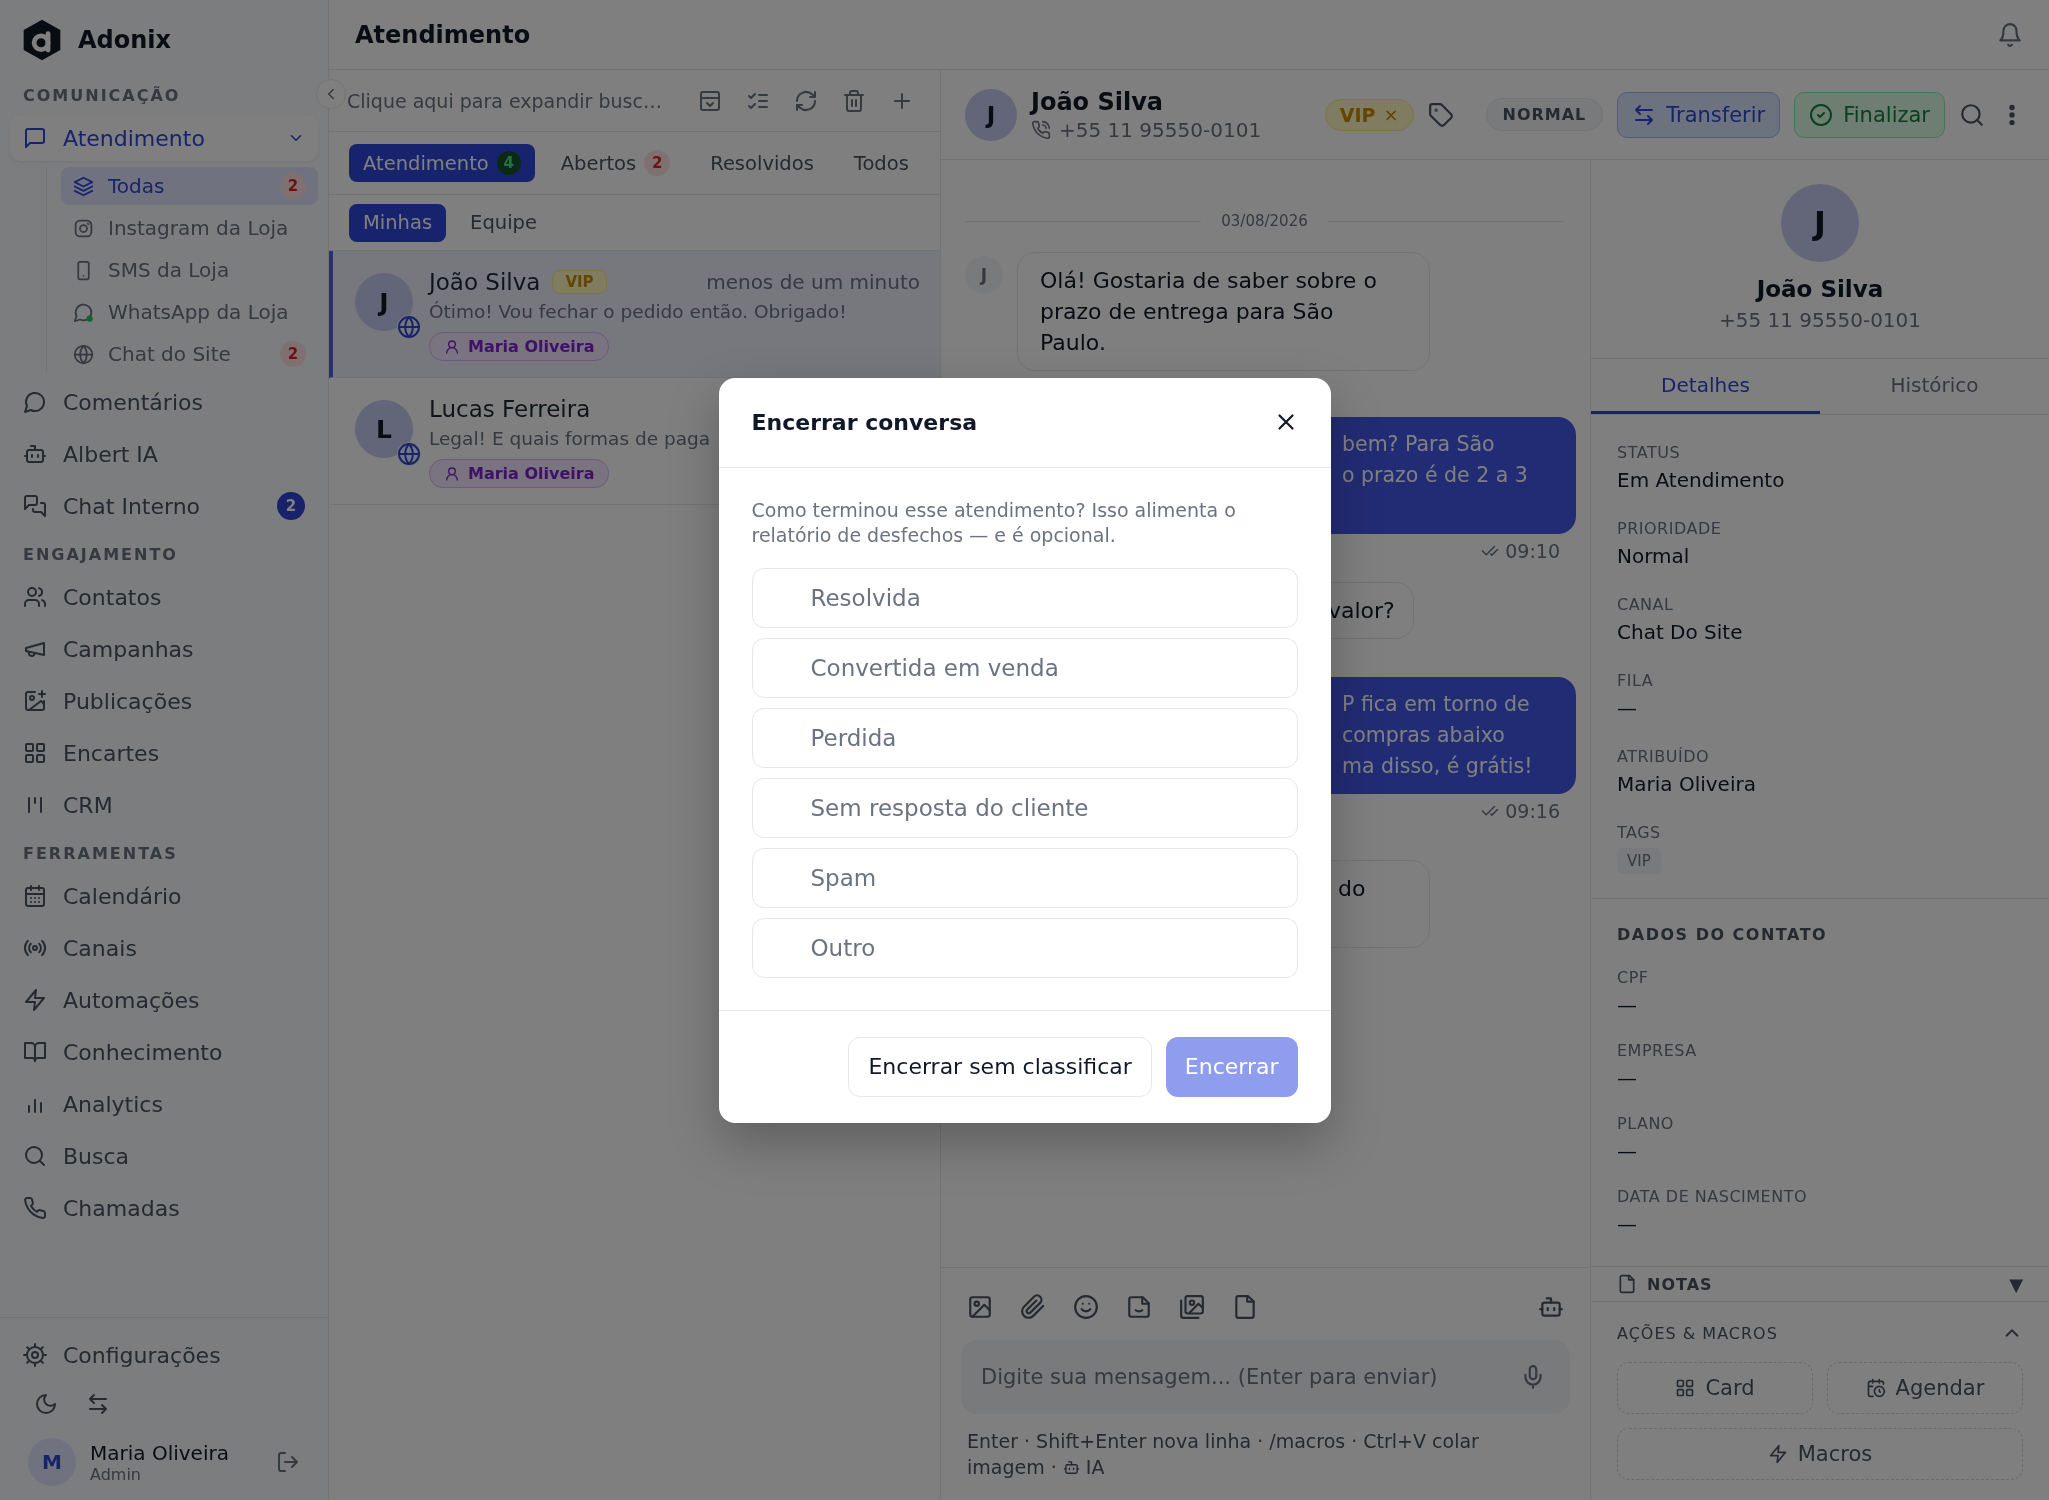 This screenshot has width=2049, height=1500. What do you see at coordinates (1705, 386) in the screenshot?
I see `details-tab: Detalhes` at bounding box center [1705, 386].